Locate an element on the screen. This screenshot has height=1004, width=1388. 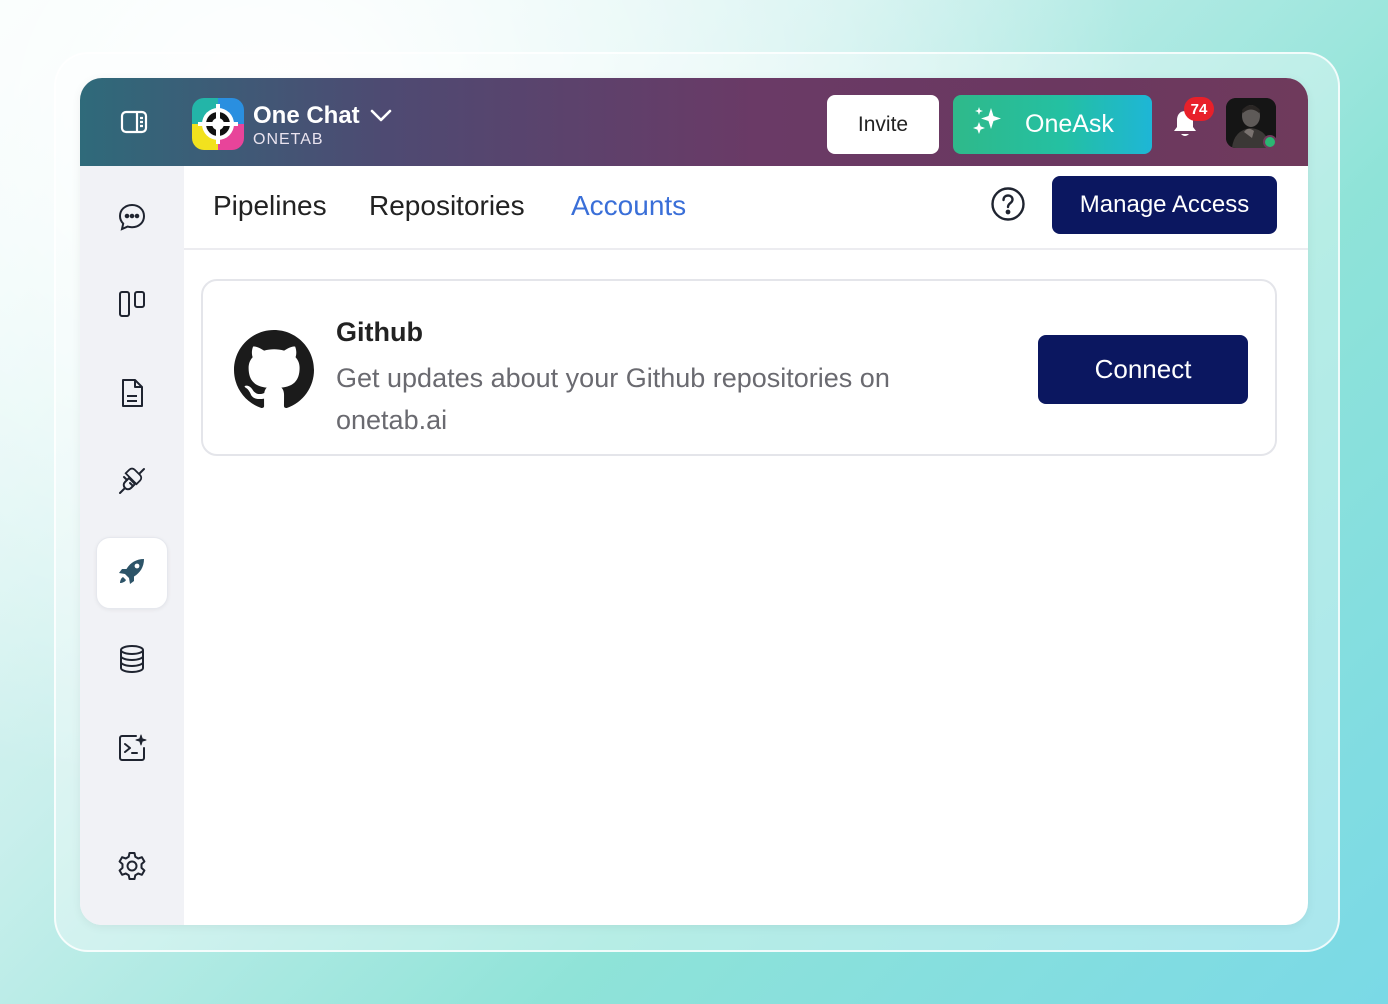
manage-access-button: Manage Access is located at coordinates (1164, 205).